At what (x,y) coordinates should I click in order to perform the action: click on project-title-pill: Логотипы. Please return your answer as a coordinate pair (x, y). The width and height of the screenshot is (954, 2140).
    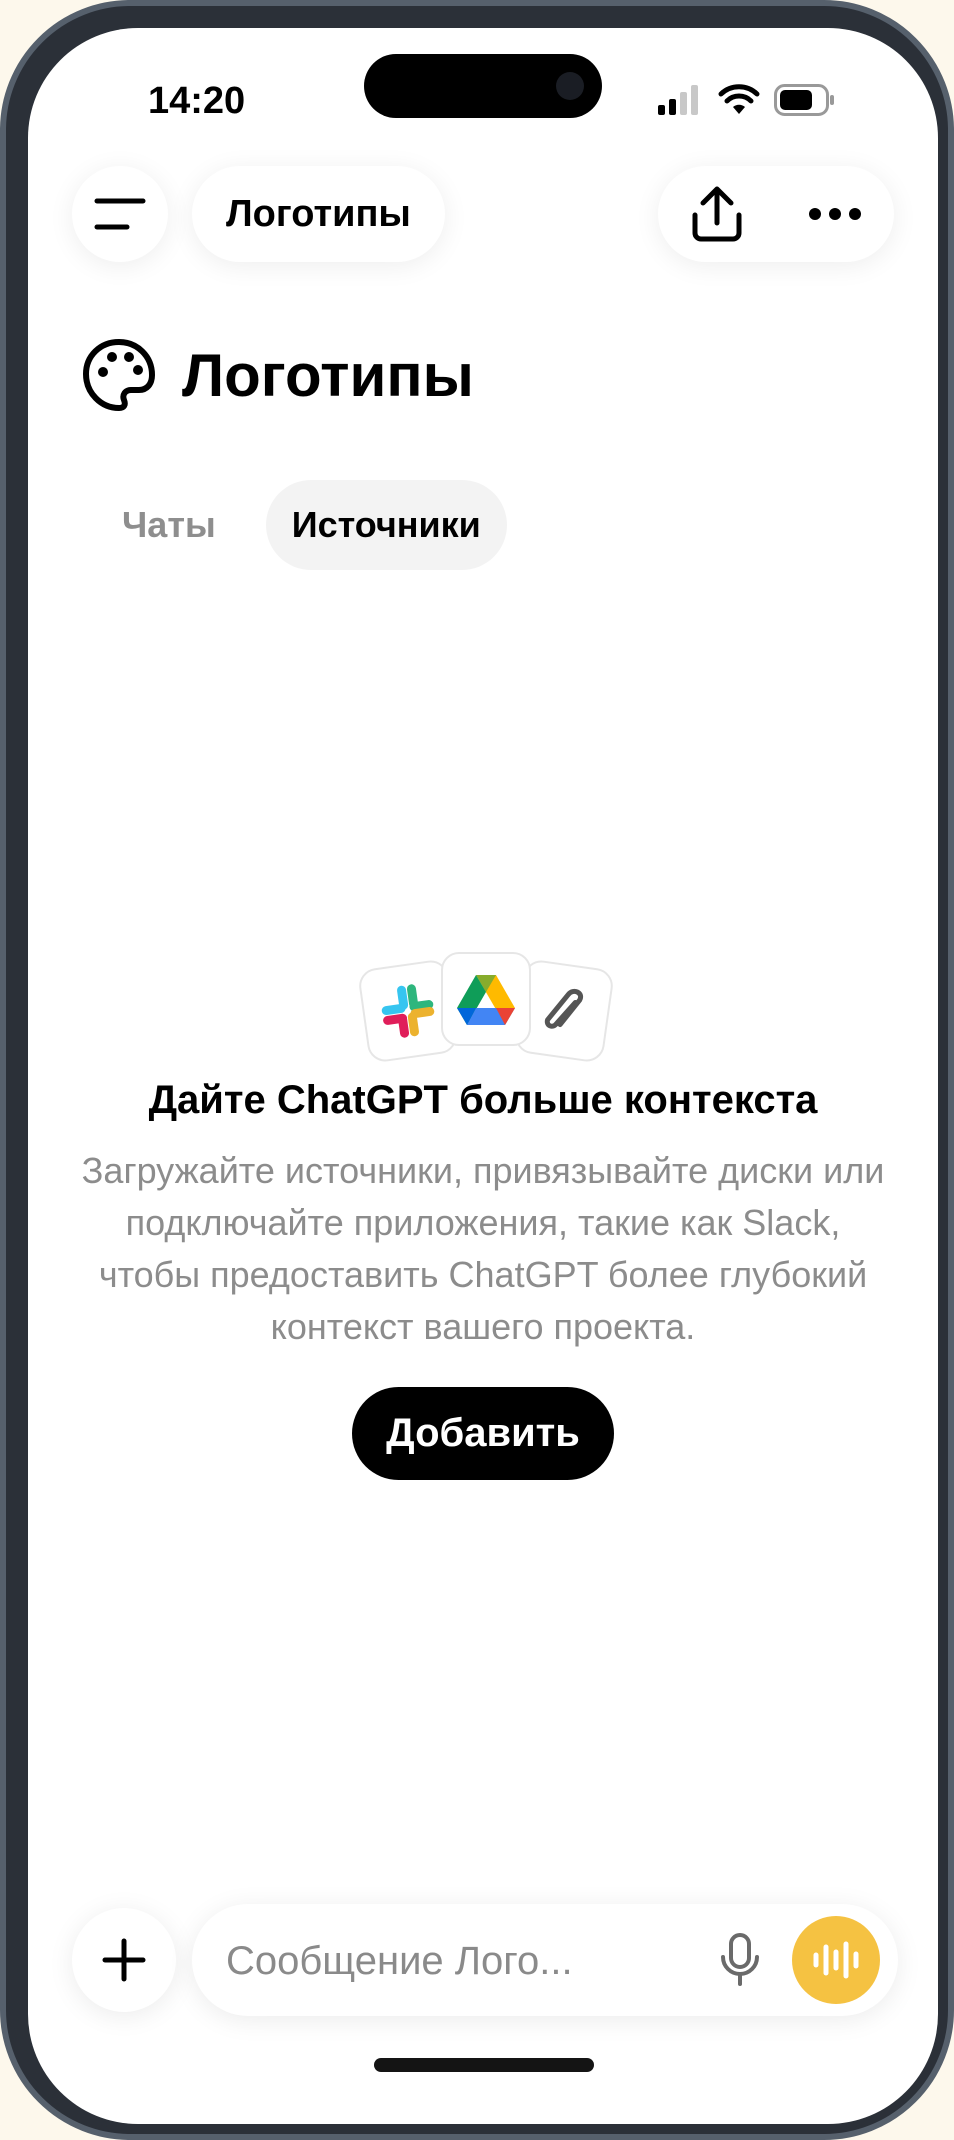
    Looking at the image, I should click on (318, 214).